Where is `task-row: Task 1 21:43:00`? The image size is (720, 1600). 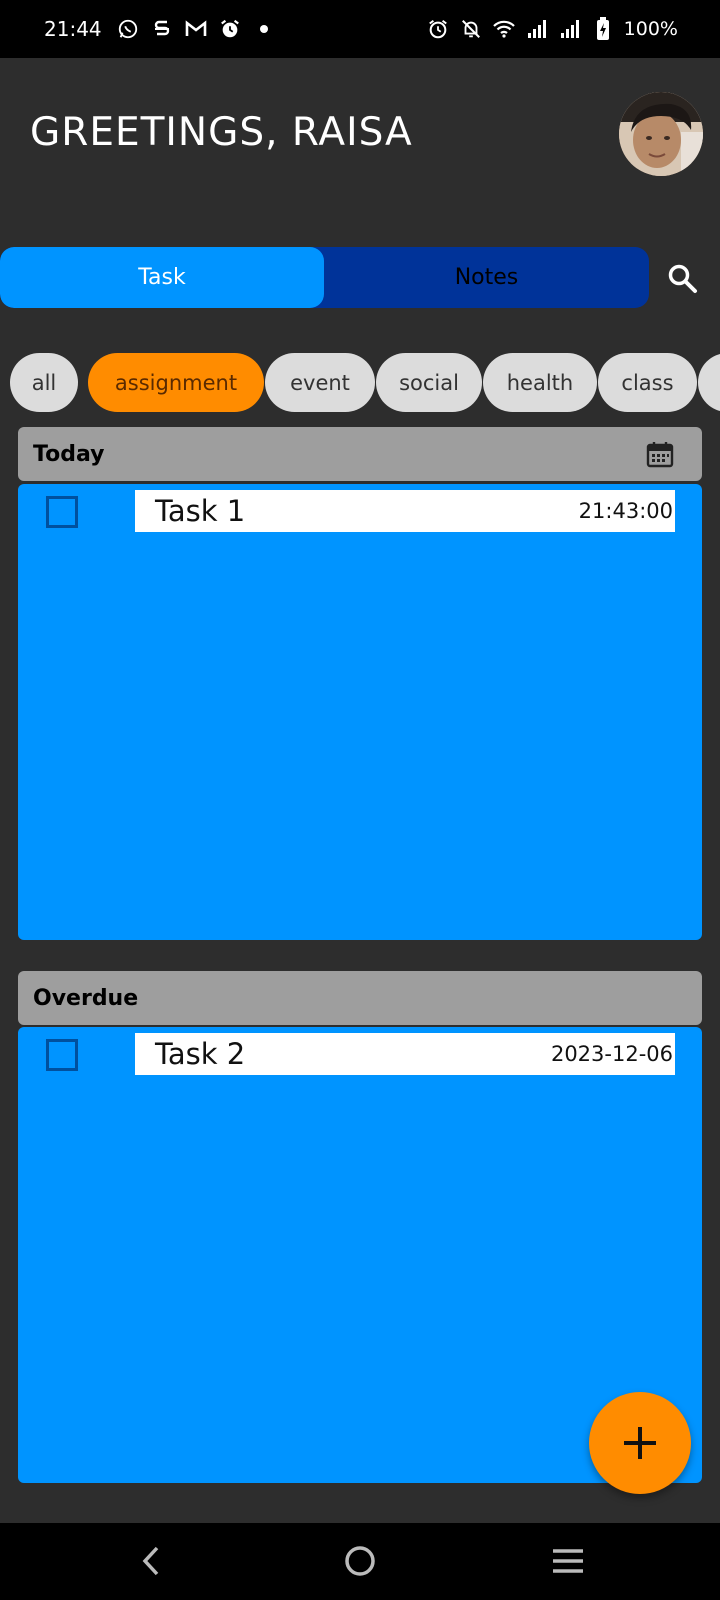 task-row: Task 1 21:43:00 is located at coordinates (360, 511).